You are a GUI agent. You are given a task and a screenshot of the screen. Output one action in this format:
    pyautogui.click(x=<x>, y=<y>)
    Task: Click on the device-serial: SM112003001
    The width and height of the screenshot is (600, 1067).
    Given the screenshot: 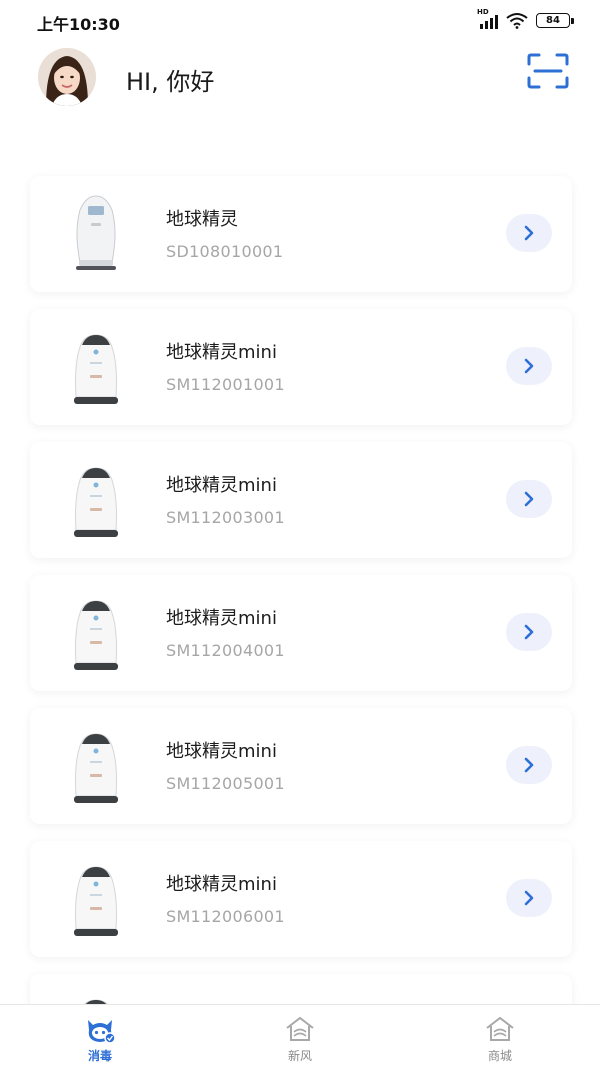 What is the action you would take?
    pyautogui.click(x=225, y=517)
    